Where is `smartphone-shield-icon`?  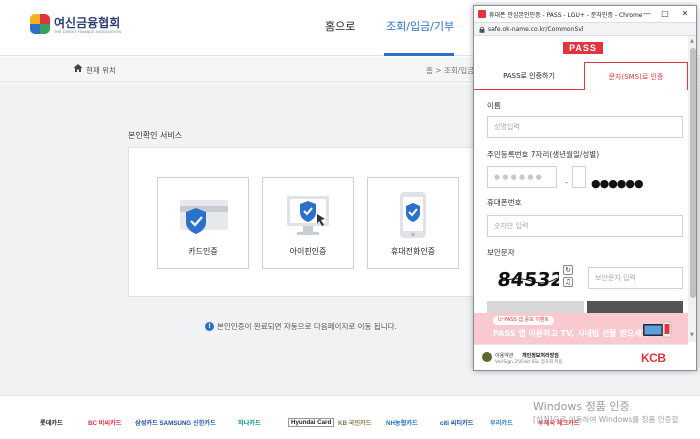
smartphone-shield-icon is located at coordinates (413, 215).